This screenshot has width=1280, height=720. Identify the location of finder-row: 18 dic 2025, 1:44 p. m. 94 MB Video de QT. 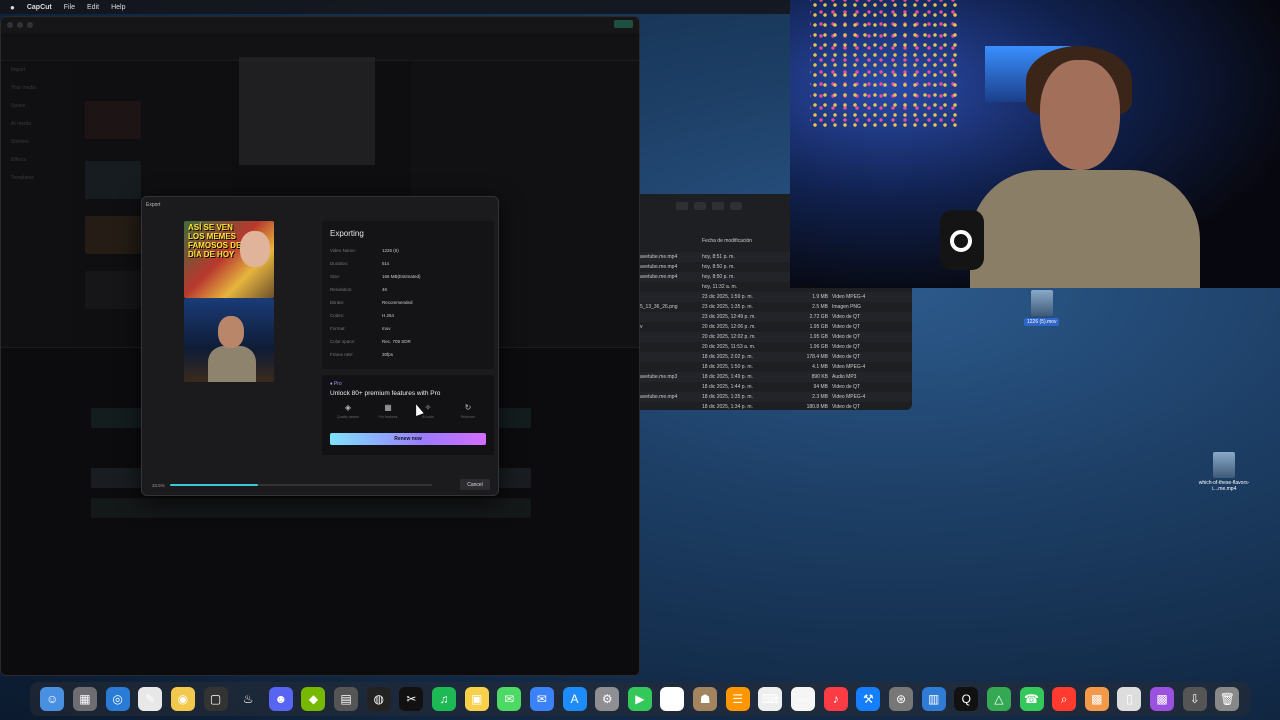
(776, 387).